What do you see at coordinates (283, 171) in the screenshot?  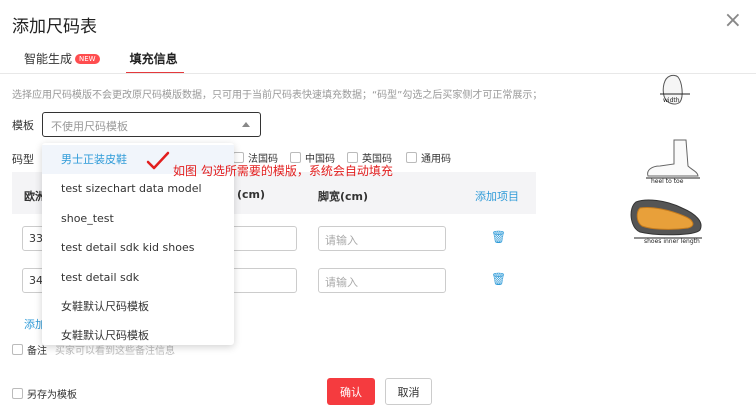 I see `annotation-text: 如图 勾选所需要的模版，系统会自动填充` at bounding box center [283, 171].